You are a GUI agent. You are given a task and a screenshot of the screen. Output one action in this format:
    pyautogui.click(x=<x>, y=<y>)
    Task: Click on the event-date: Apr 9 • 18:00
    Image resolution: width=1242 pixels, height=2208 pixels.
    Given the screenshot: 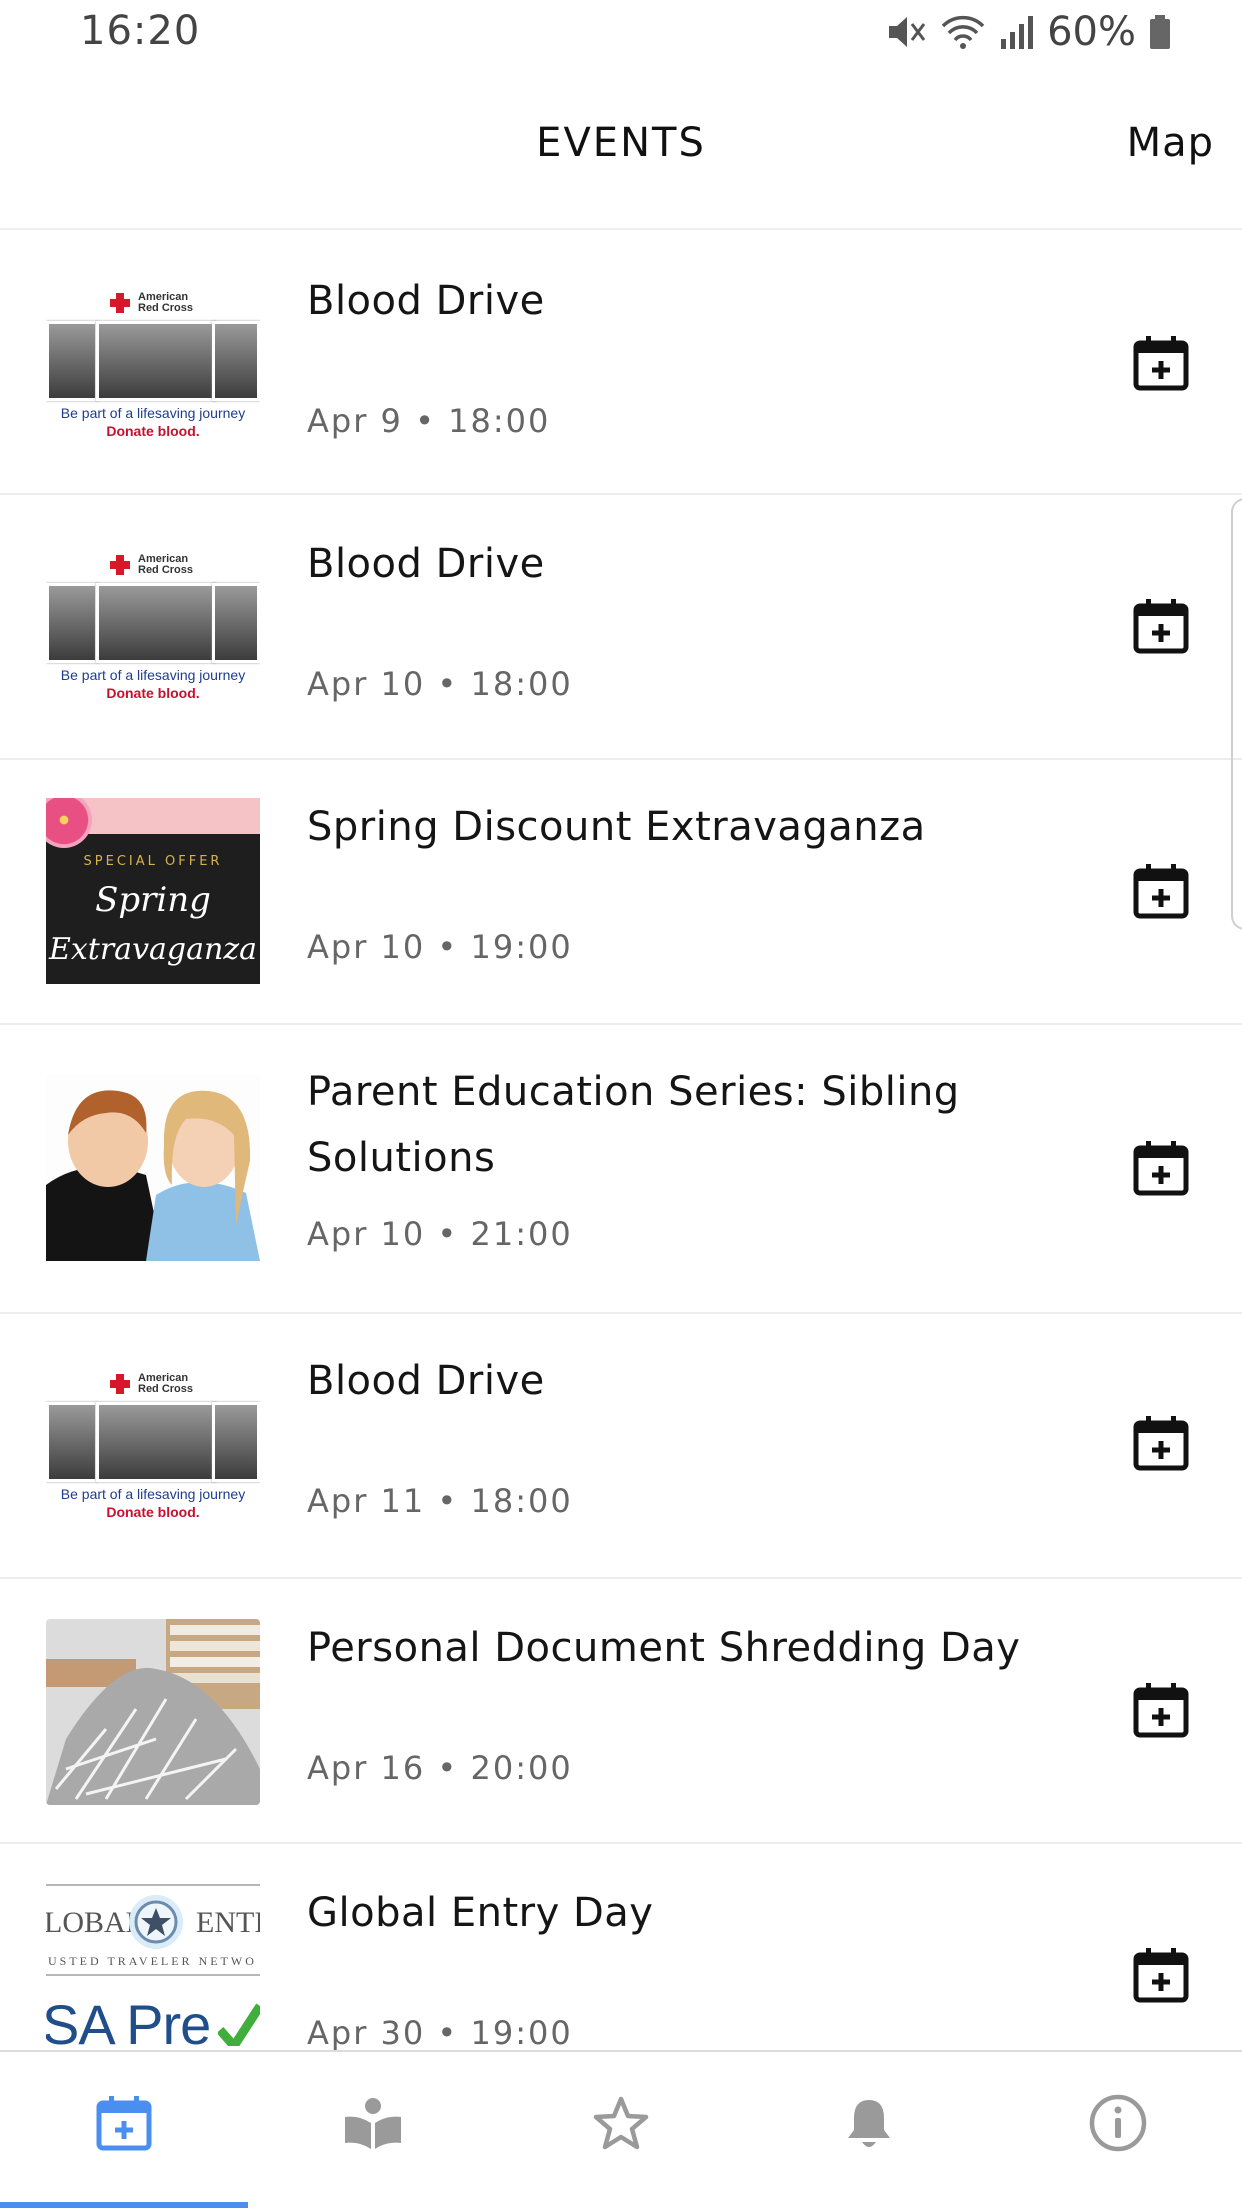 What is the action you would take?
    pyautogui.click(x=429, y=421)
    